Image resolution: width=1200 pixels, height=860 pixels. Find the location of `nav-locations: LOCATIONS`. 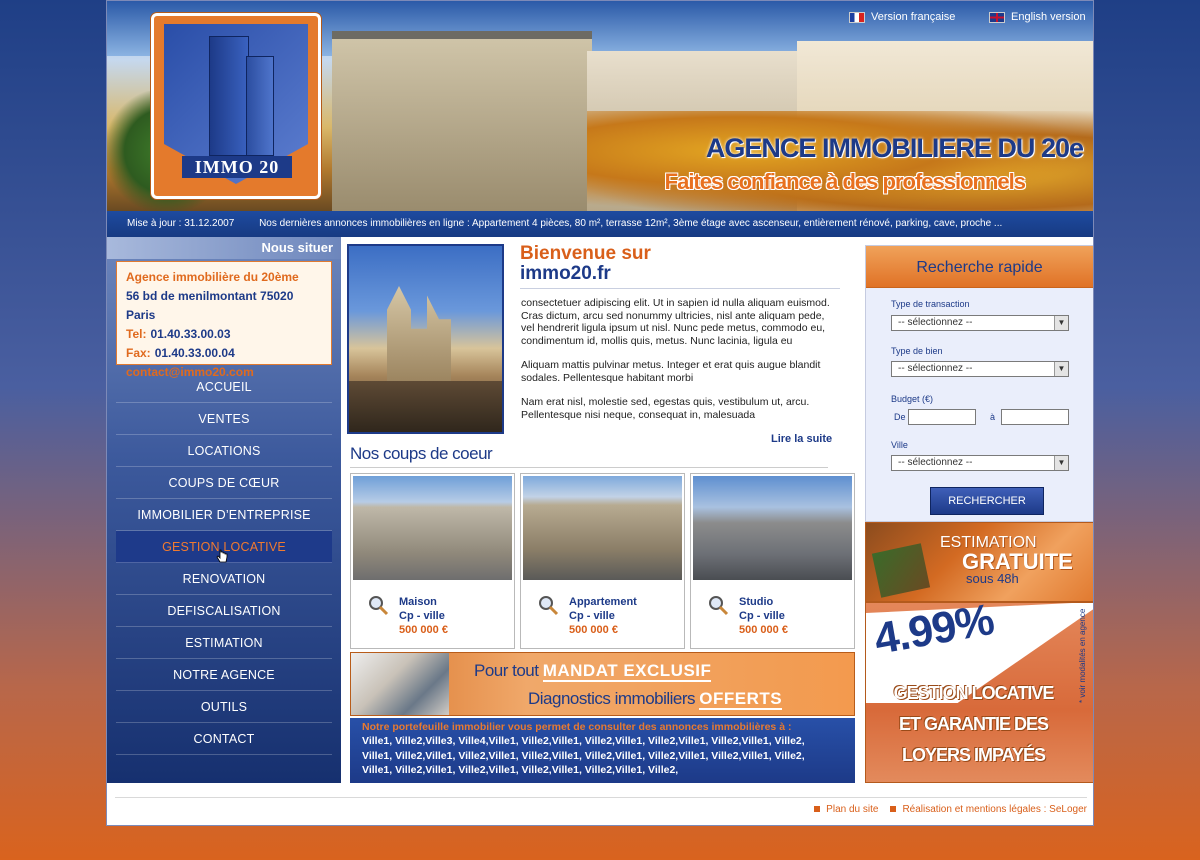

nav-locations: LOCATIONS is located at coordinates (224, 451).